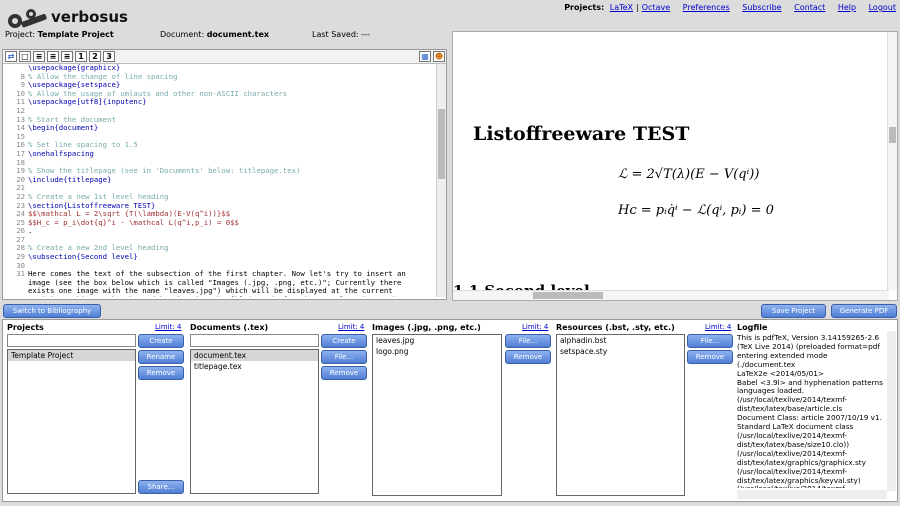 This screenshot has height=506, width=900. What do you see at coordinates (61, 153) in the screenshot?
I see `code-text: \onehalfspacing` at bounding box center [61, 153].